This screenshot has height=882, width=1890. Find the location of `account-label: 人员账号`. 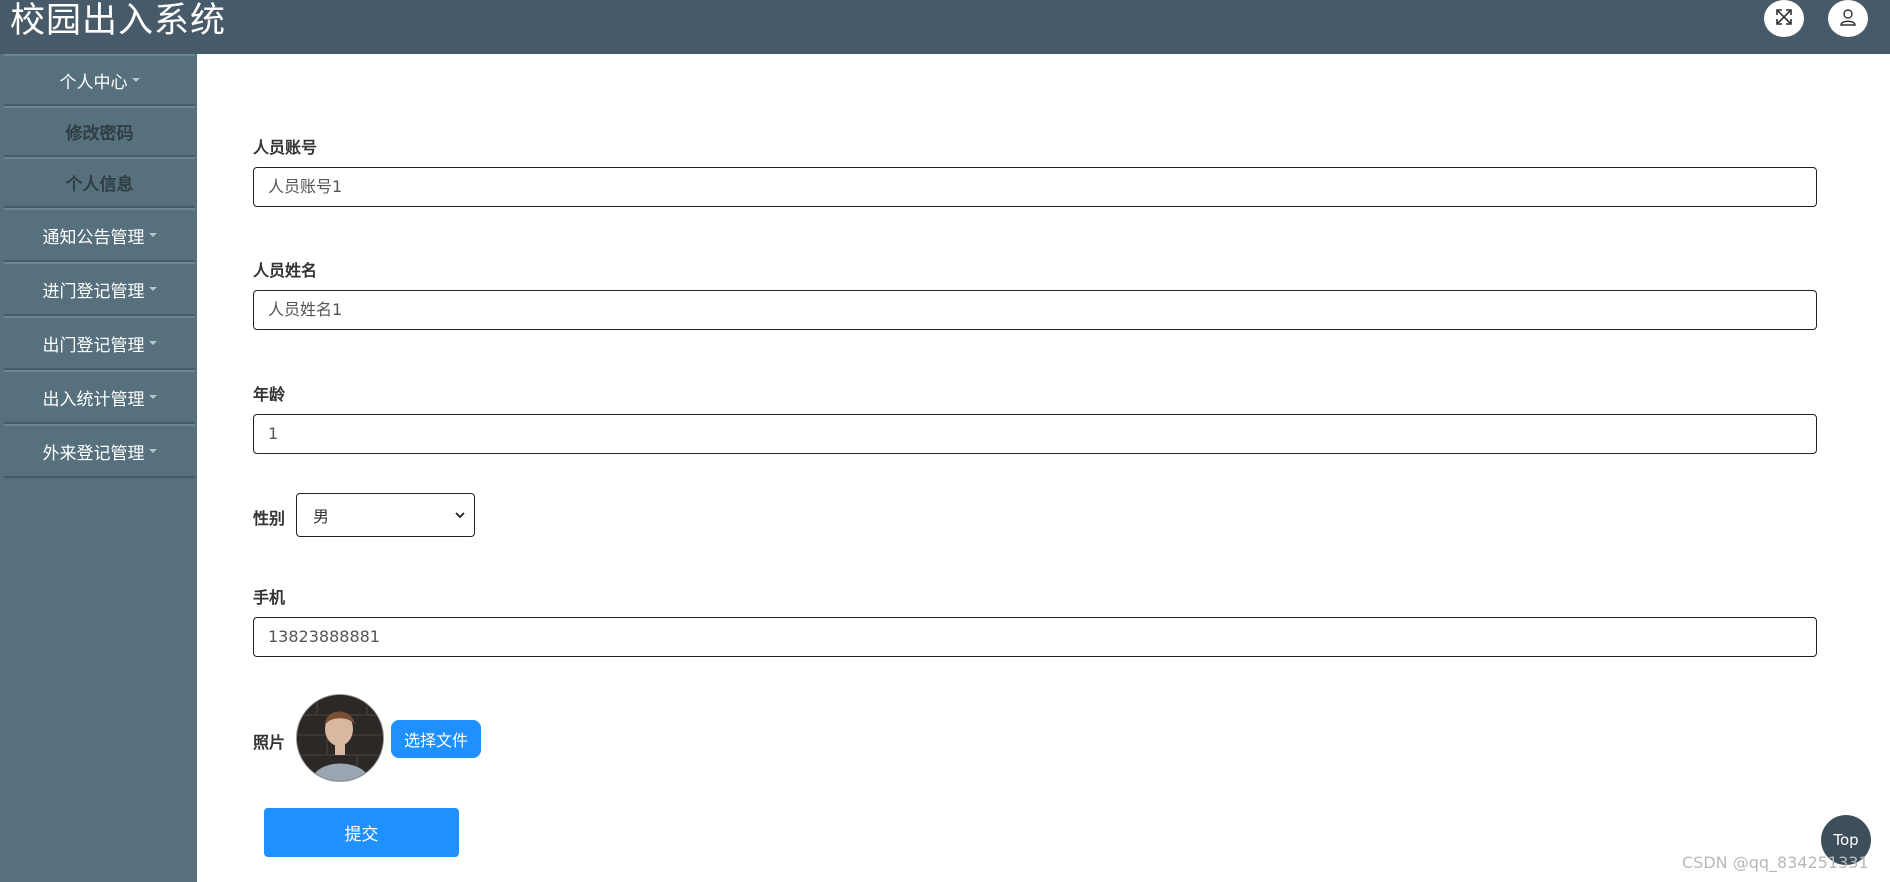

account-label: 人员账号 is located at coordinates (285, 147).